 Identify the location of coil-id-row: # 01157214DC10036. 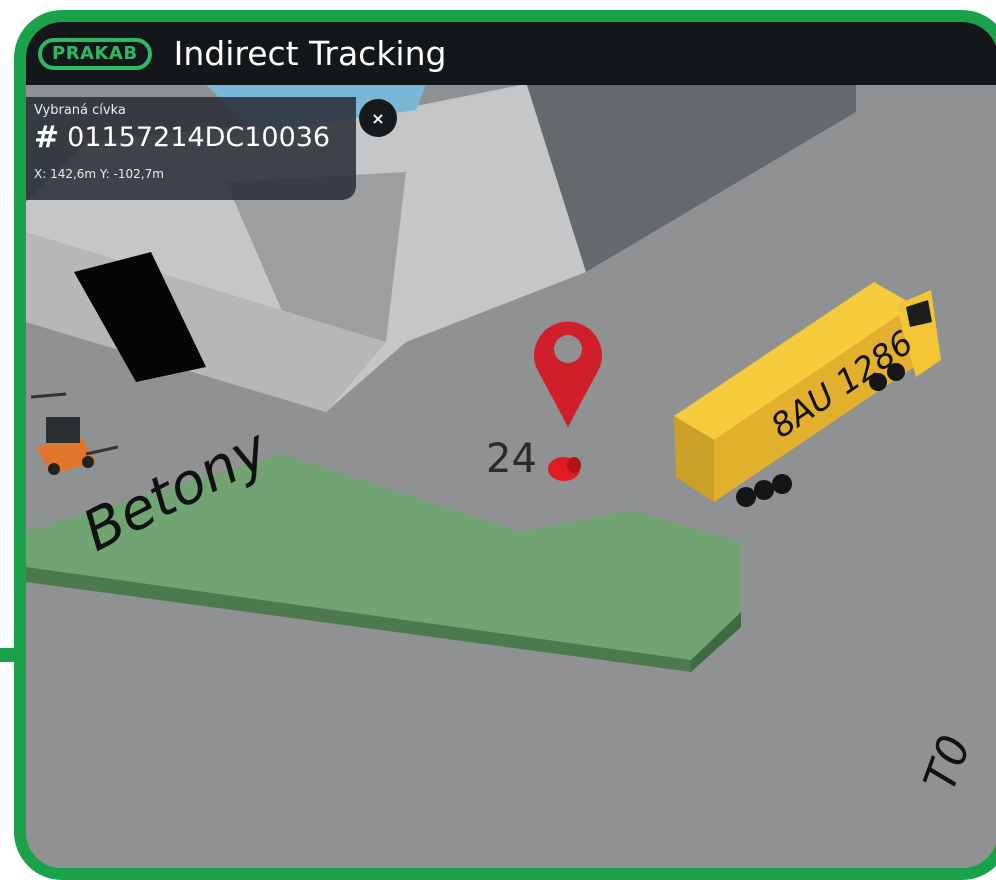
(191, 137).